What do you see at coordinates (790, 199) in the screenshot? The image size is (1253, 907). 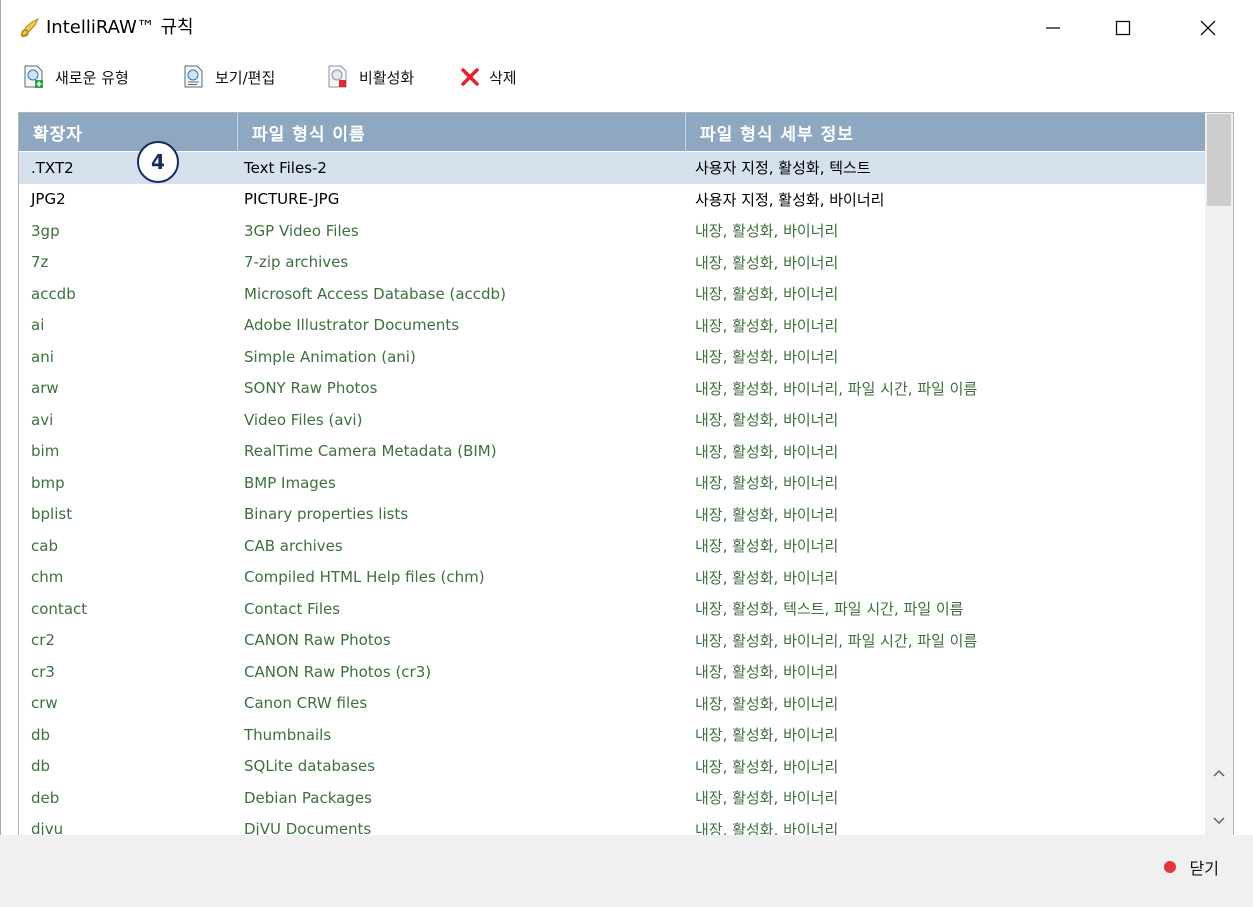 I see `cell-details: 사용자 지정, 활성화, 바이너리` at bounding box center [790, 199].